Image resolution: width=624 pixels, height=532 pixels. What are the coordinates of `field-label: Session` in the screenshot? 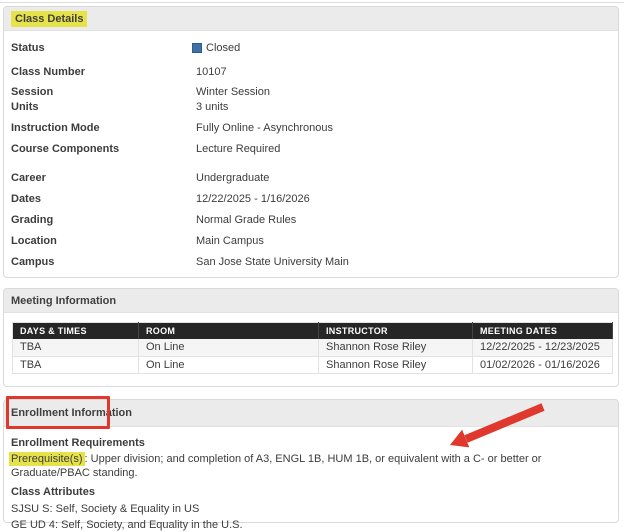 It's located at (32, 92).